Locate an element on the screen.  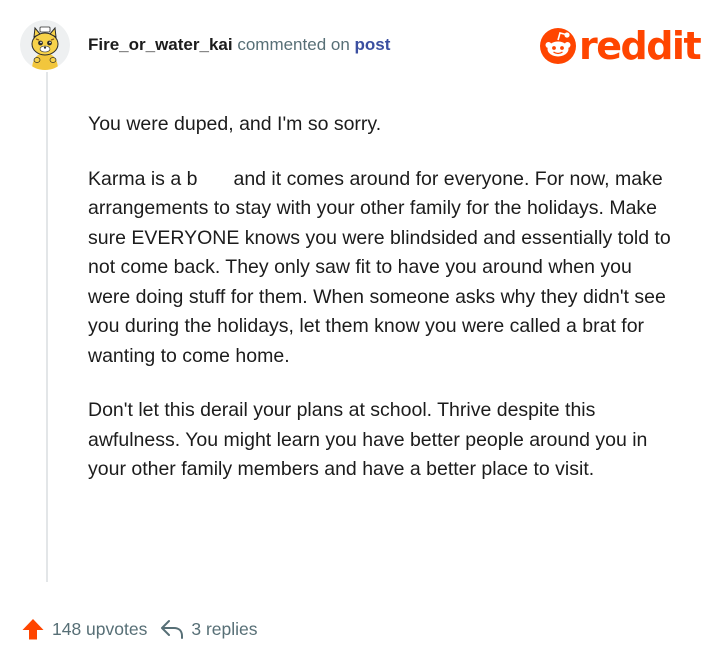
upvote-count: 148 upvotes is located at coordinates (100, 628).